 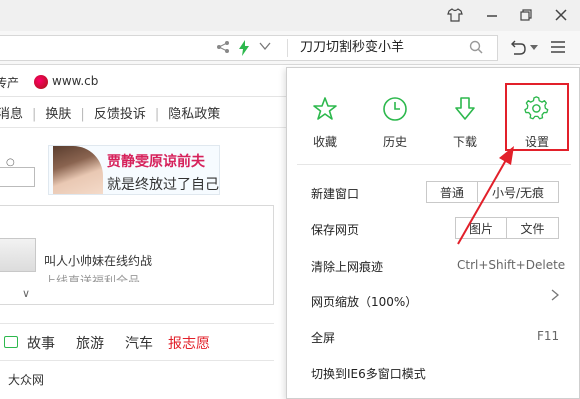 What do you see at coordinates (395, 109) in the screenshot?
I see `clock-icon` at bounding box center [395, 109].